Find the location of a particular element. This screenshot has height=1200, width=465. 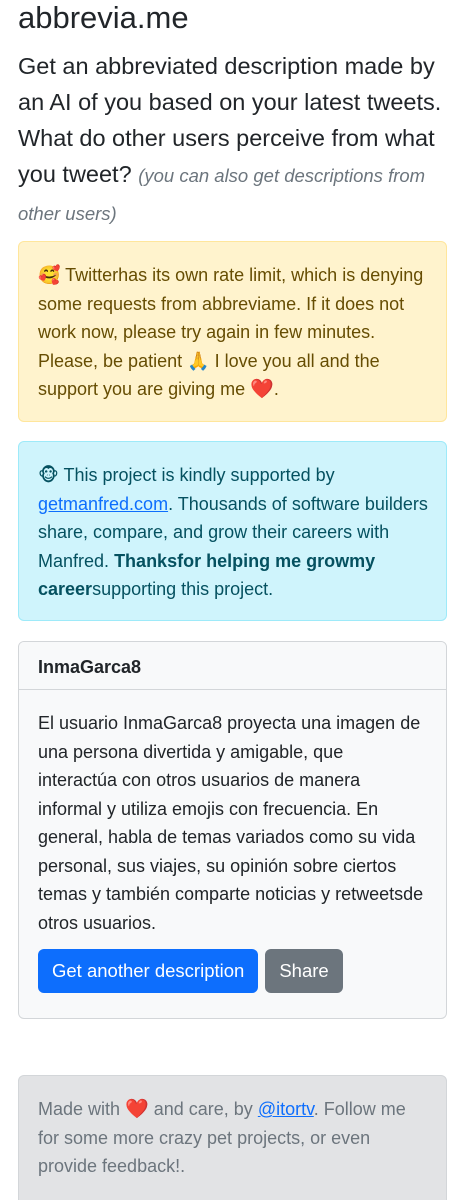

sponsor-link: getmanfred.com is located at coordinates (103, 504).